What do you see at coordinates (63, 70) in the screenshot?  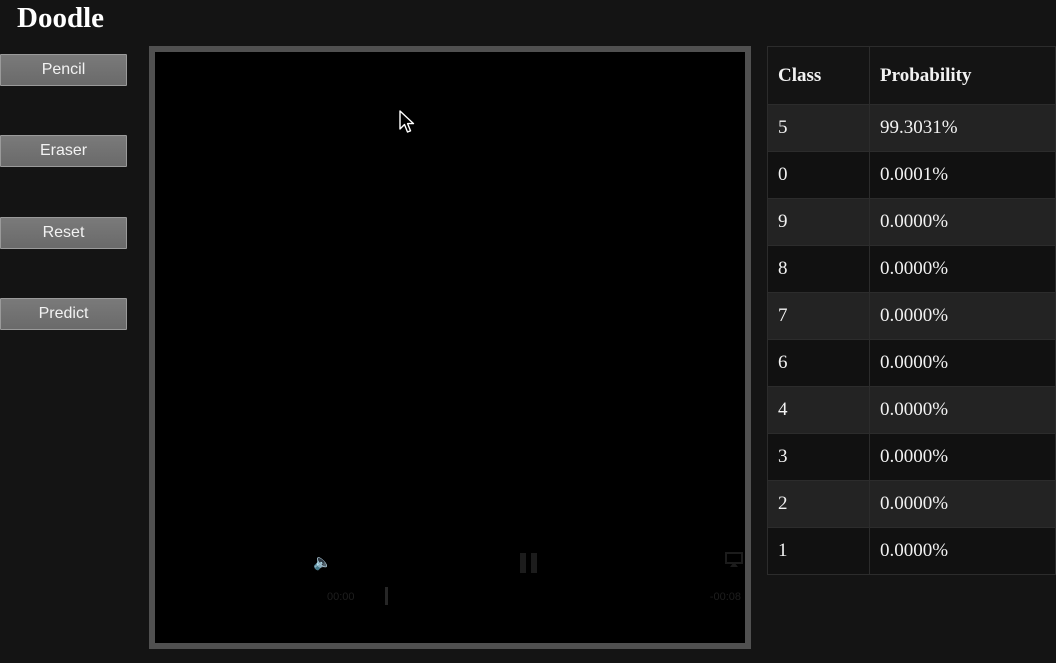 I see `pencil-button: Pencil` at bounding box center [63, 70].